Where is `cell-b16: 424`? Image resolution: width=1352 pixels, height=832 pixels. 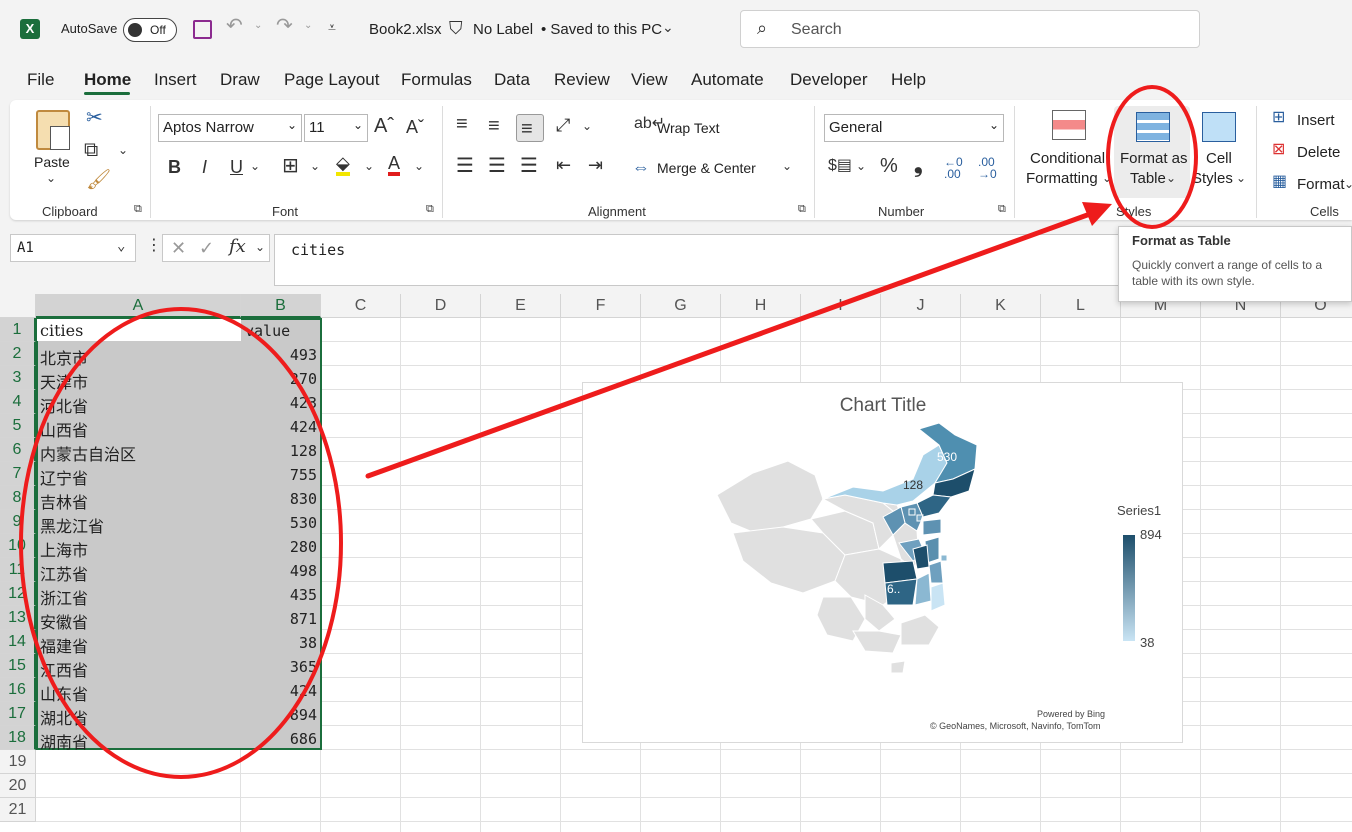
cell-b16: 424 is located at coordinates (281, 690).